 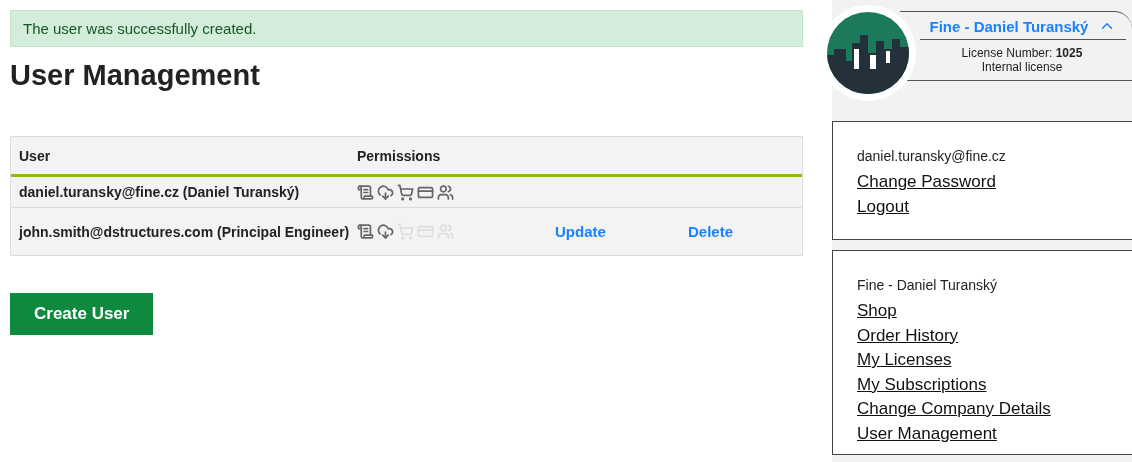 I want to click on company-link: Change Company Details, so click(x=954, y=409).